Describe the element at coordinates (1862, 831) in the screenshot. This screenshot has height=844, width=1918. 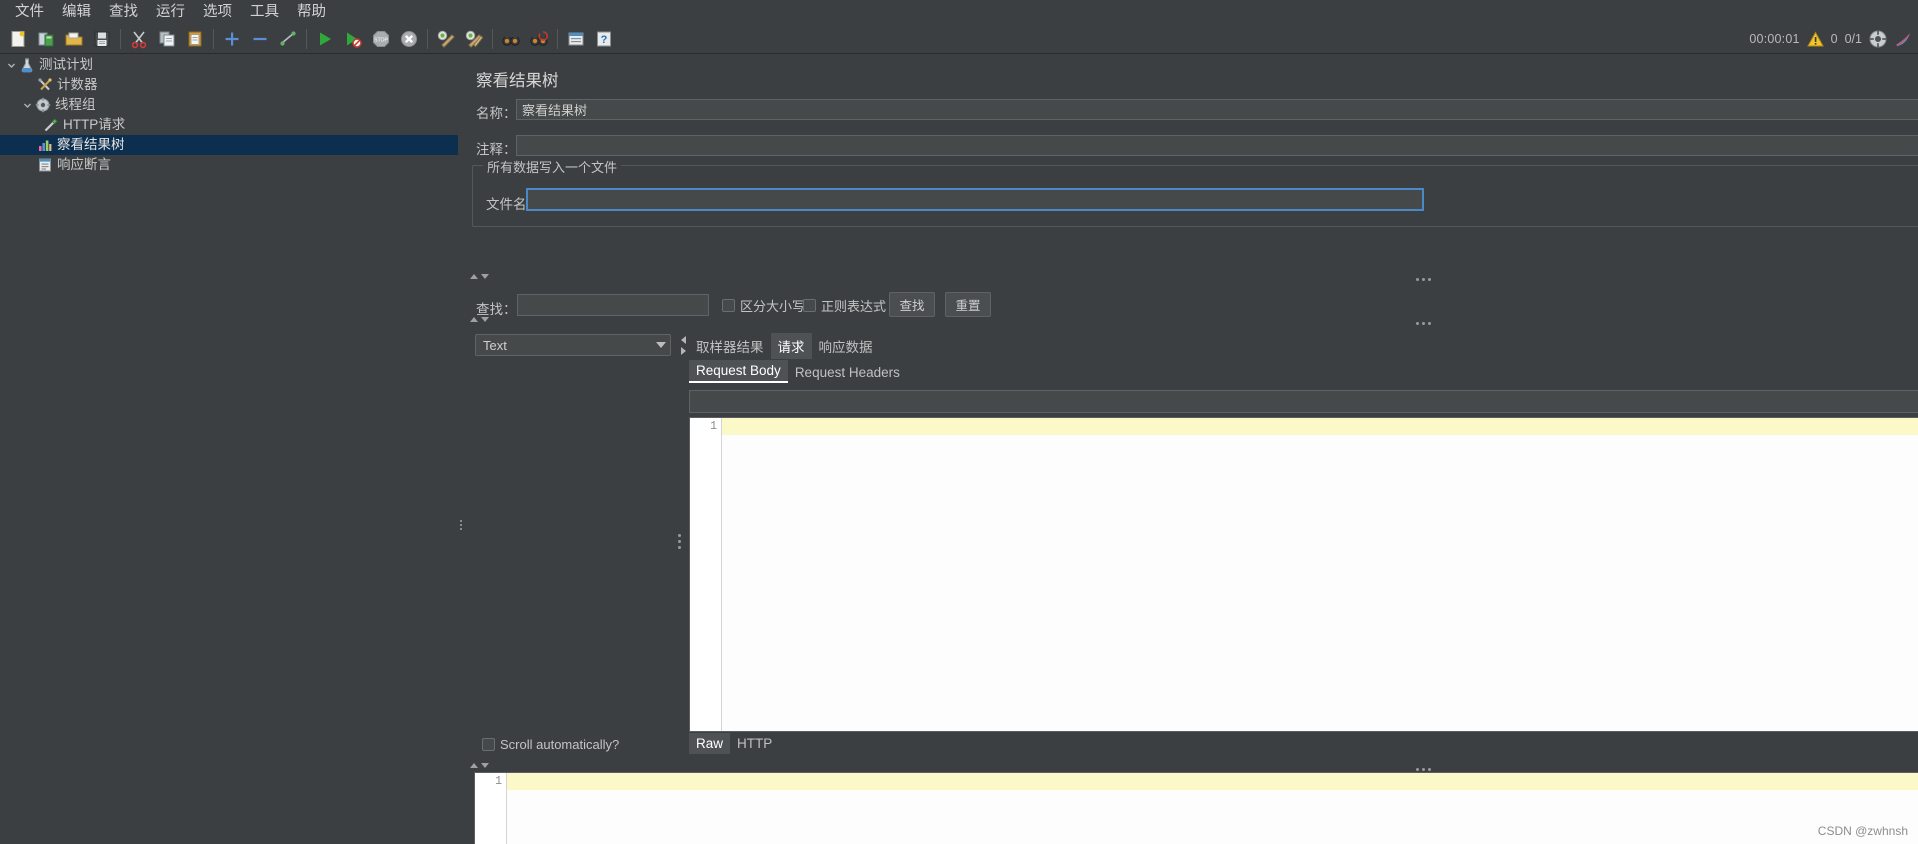
I see `watermark: CSDN @zwhnsh` at that location.